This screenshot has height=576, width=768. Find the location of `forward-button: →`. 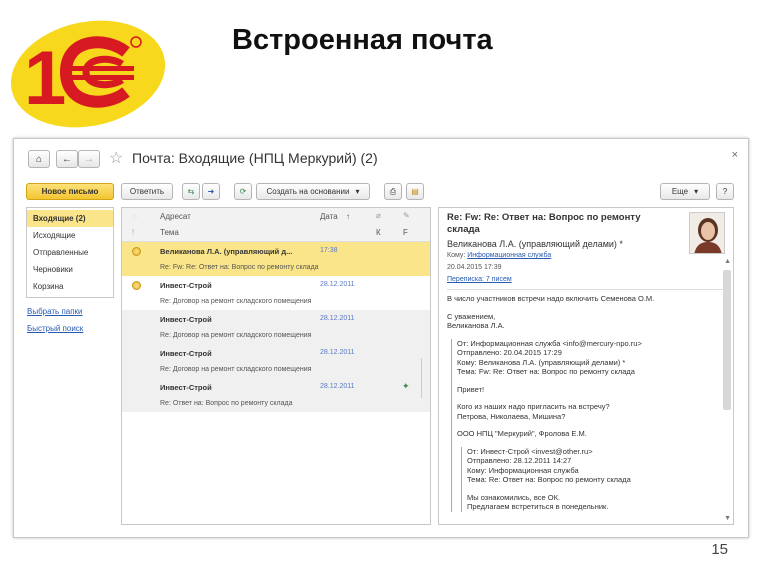

forward-button: → is located at coordinates (89, 159).